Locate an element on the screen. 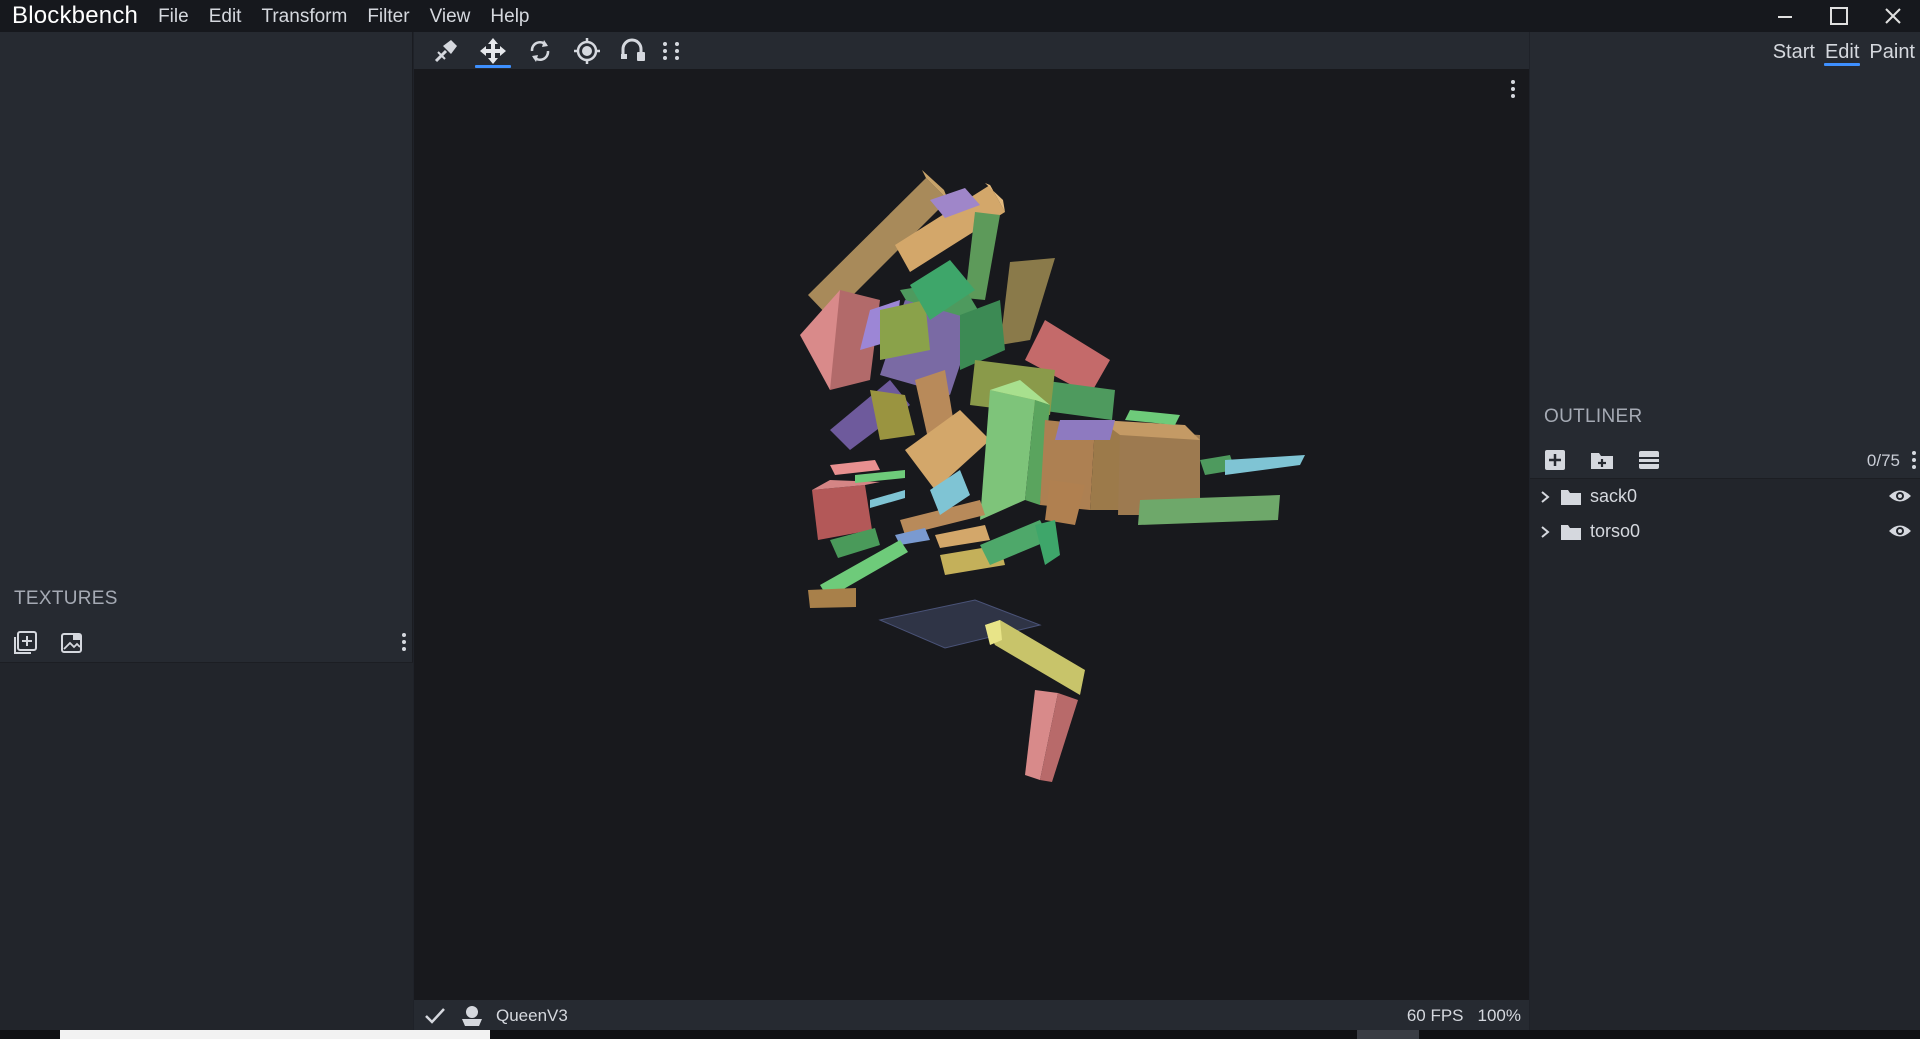 The height and width of the screenshot is (1039, 1920). rotate-tool-button is located at coordinates (540, 50).